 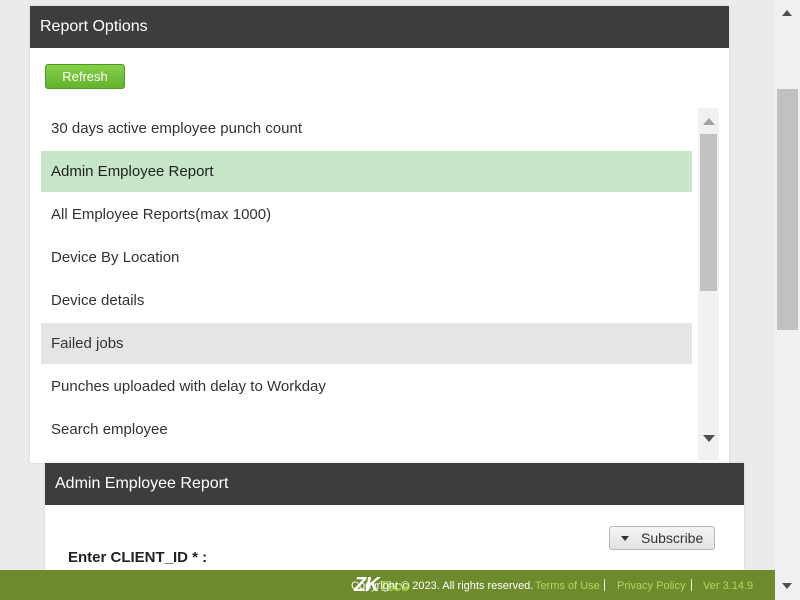 I want to click on scroll-down-arrow-icon, so click(x=709, y=438).